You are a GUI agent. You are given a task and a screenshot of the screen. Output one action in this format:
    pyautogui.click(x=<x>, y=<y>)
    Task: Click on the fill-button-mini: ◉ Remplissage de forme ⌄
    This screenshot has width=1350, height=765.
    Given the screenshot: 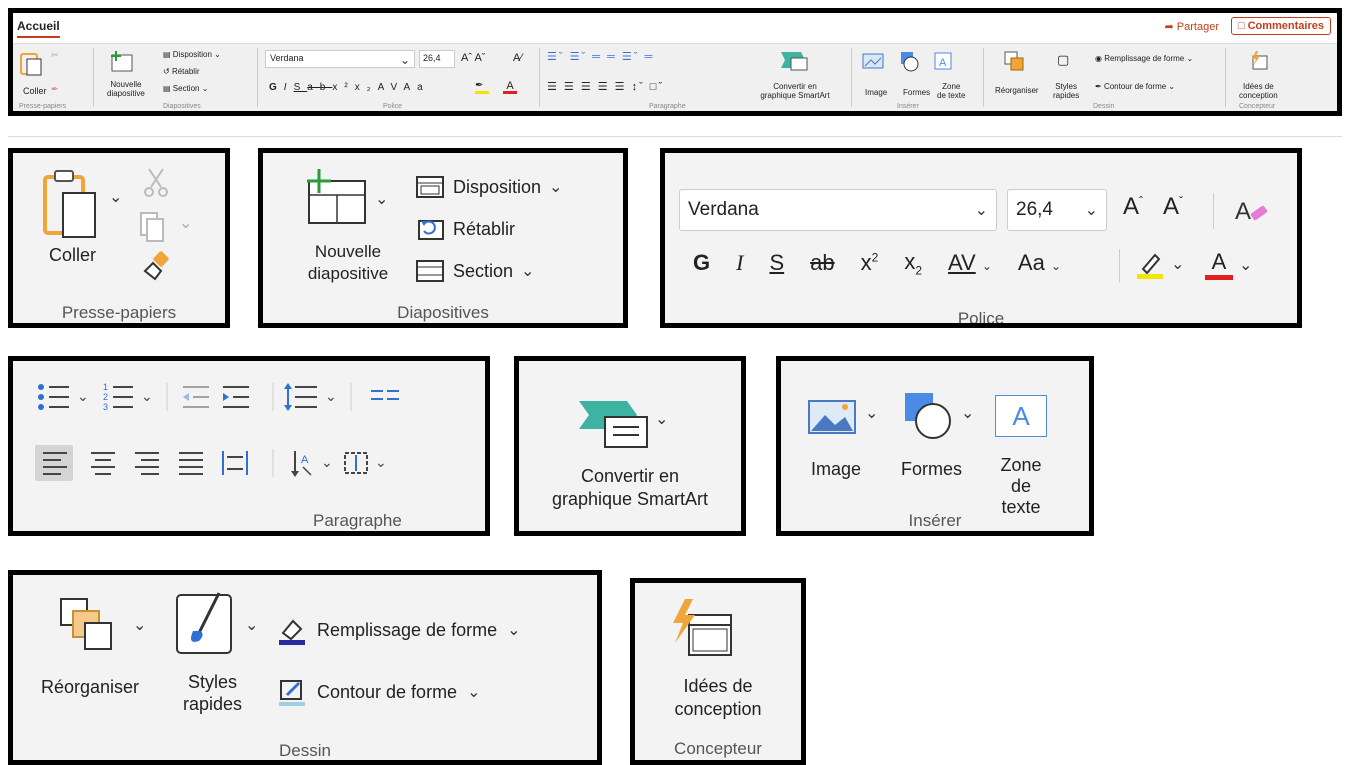 What is the action you would take?
    pyautogui.click(x=1144, y=58)
    